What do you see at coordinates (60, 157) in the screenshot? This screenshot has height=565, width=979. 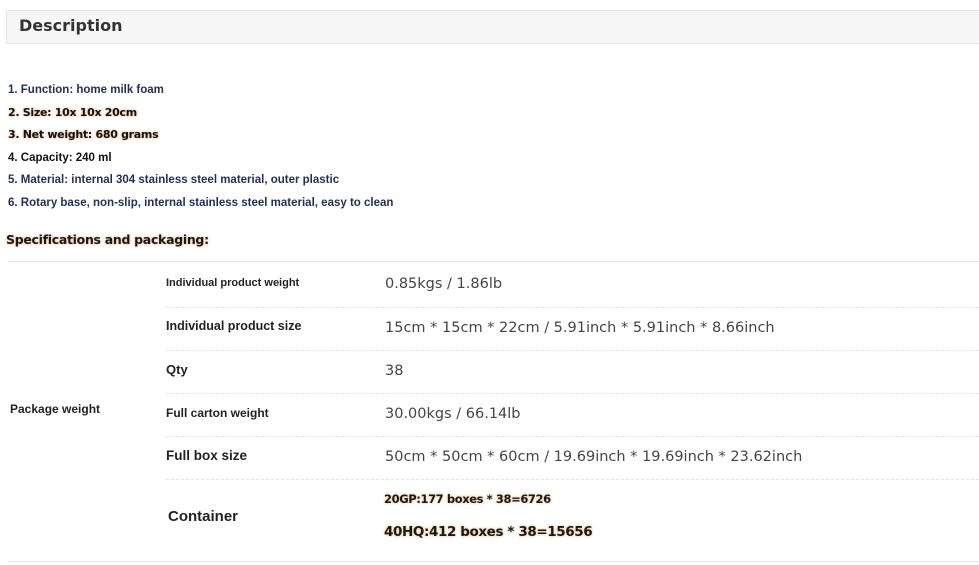 I see `feature-item-capacity: 4. Capacity: 240 ml` at bounding box center [60, 157].